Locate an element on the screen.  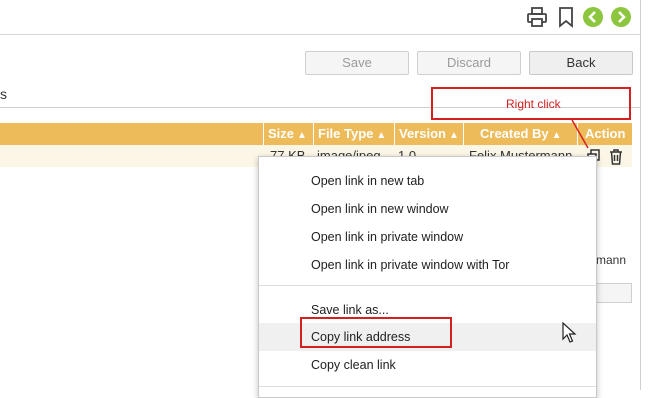
column-size: Size ▲︎ is located at coordinates (288, 134).